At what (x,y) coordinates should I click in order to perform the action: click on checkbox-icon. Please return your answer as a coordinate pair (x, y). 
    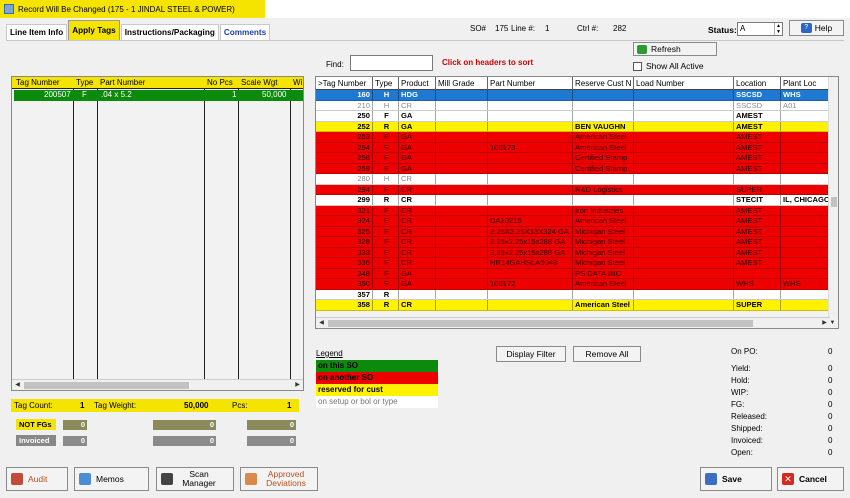
    Looking at the image, I should click on (637, 66).